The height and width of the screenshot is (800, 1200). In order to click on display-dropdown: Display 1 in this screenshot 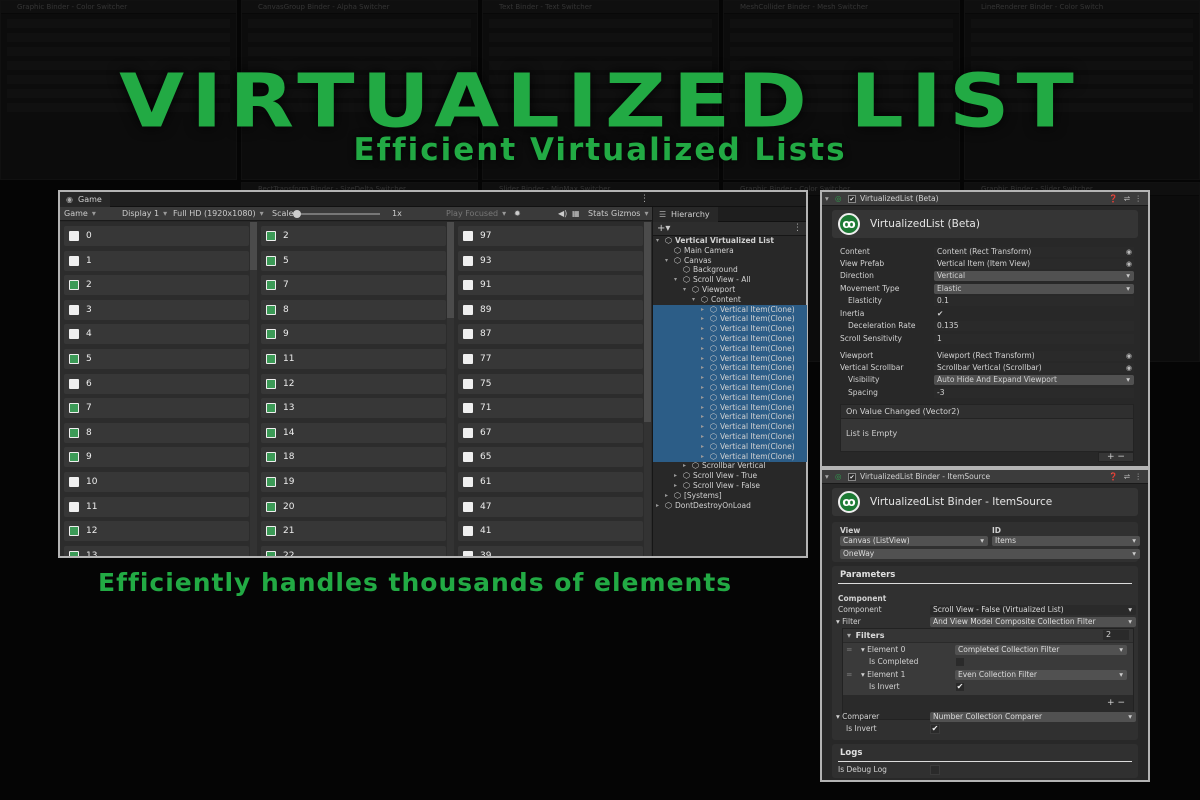, I will do `click(144, 214)`.